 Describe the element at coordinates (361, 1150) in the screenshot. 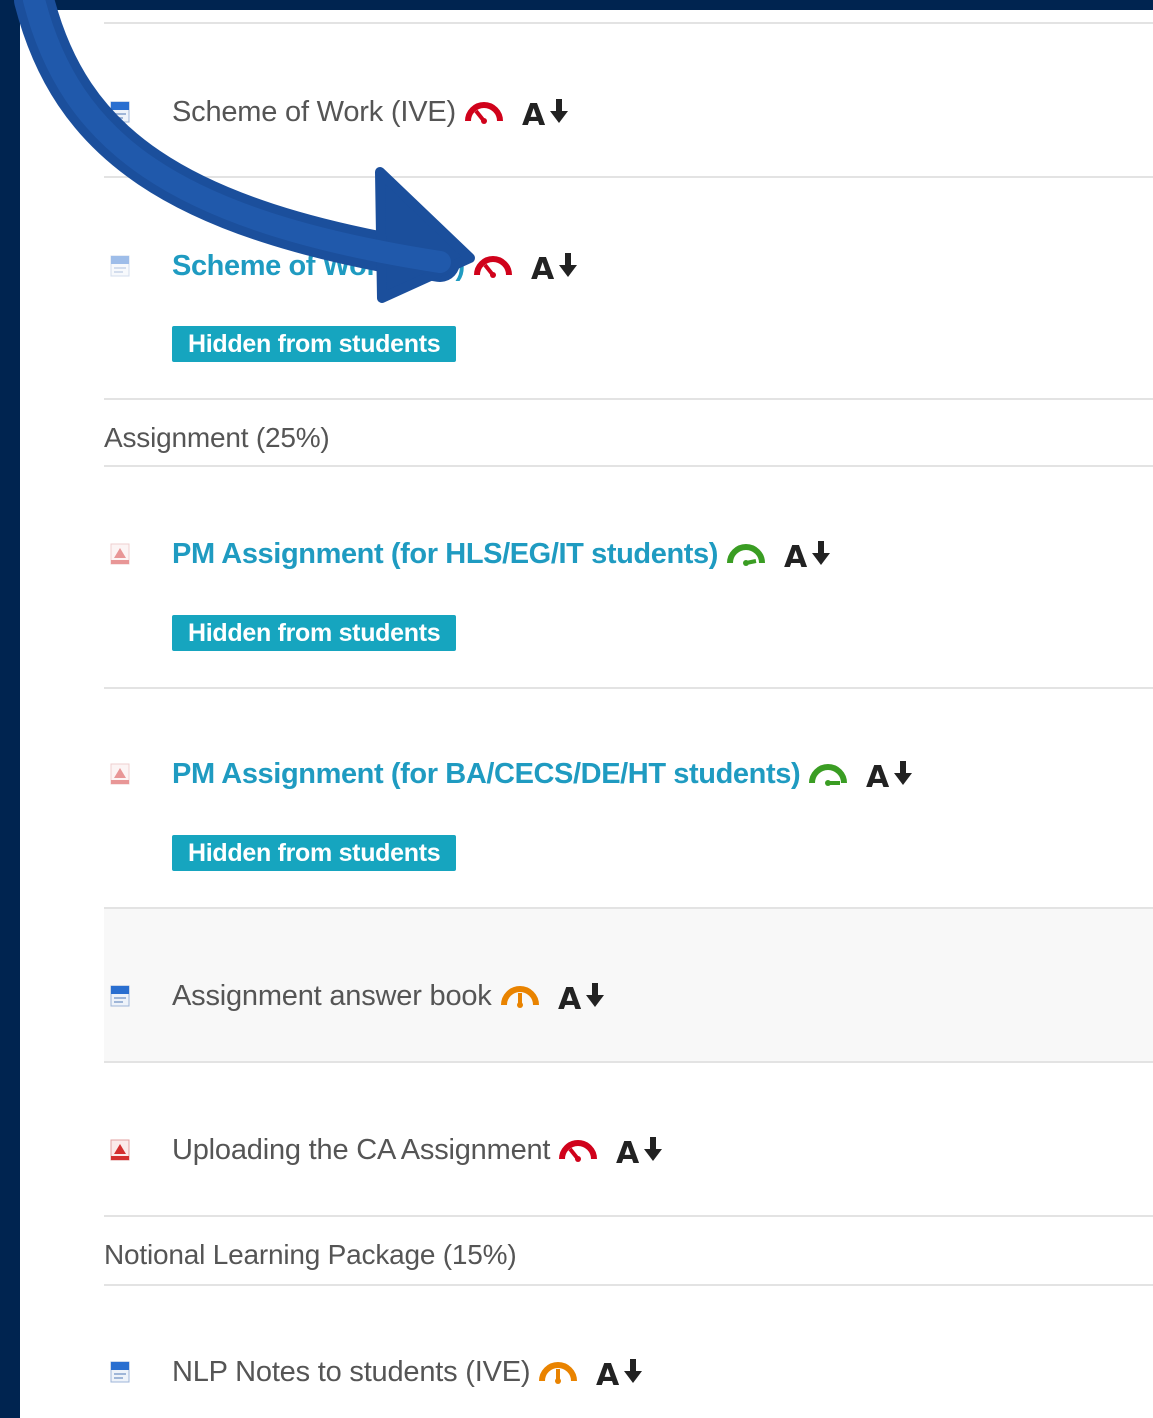

I see `activity-title: Uploading the CA Assignment` at that location.